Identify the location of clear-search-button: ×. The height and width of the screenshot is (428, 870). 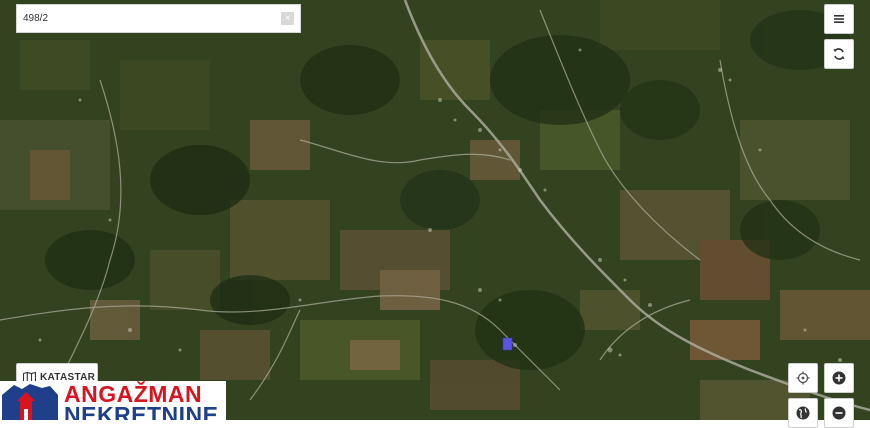
(287, 18).